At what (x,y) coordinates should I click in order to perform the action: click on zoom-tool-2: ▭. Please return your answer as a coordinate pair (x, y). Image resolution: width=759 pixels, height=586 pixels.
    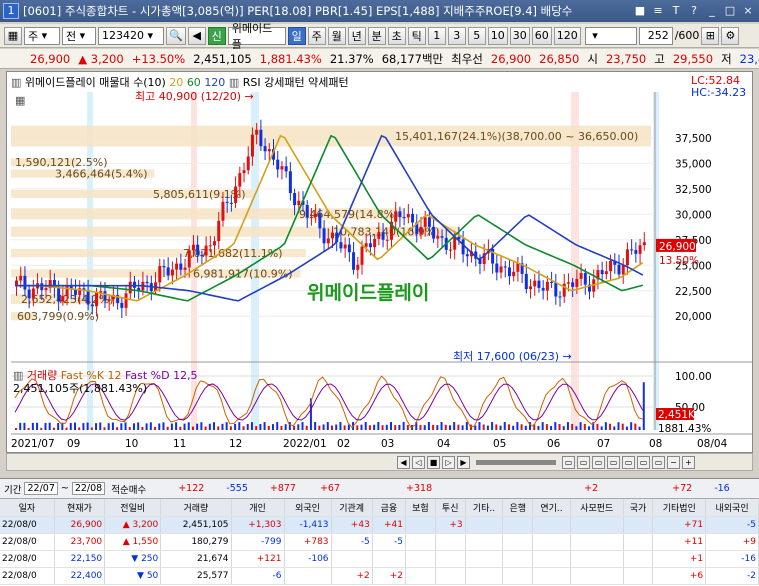
    Looking at the image, I should click on (583, 462).